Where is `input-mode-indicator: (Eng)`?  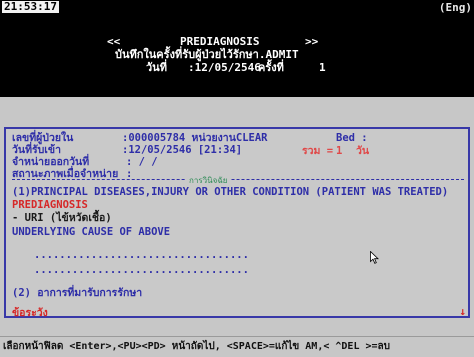
input-mode-indicator: (Eng) is located at coordinates (455, 7).